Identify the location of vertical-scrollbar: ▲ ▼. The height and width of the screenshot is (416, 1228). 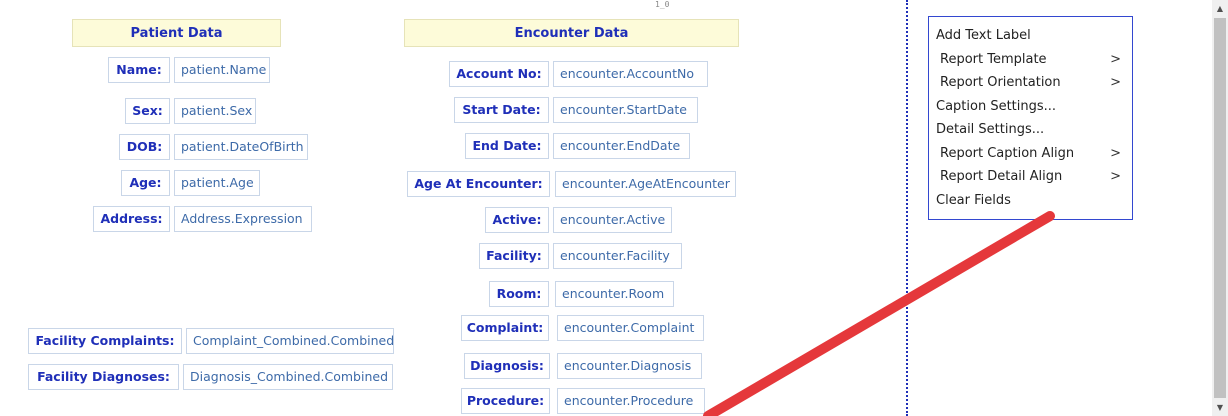
(1220, 208).